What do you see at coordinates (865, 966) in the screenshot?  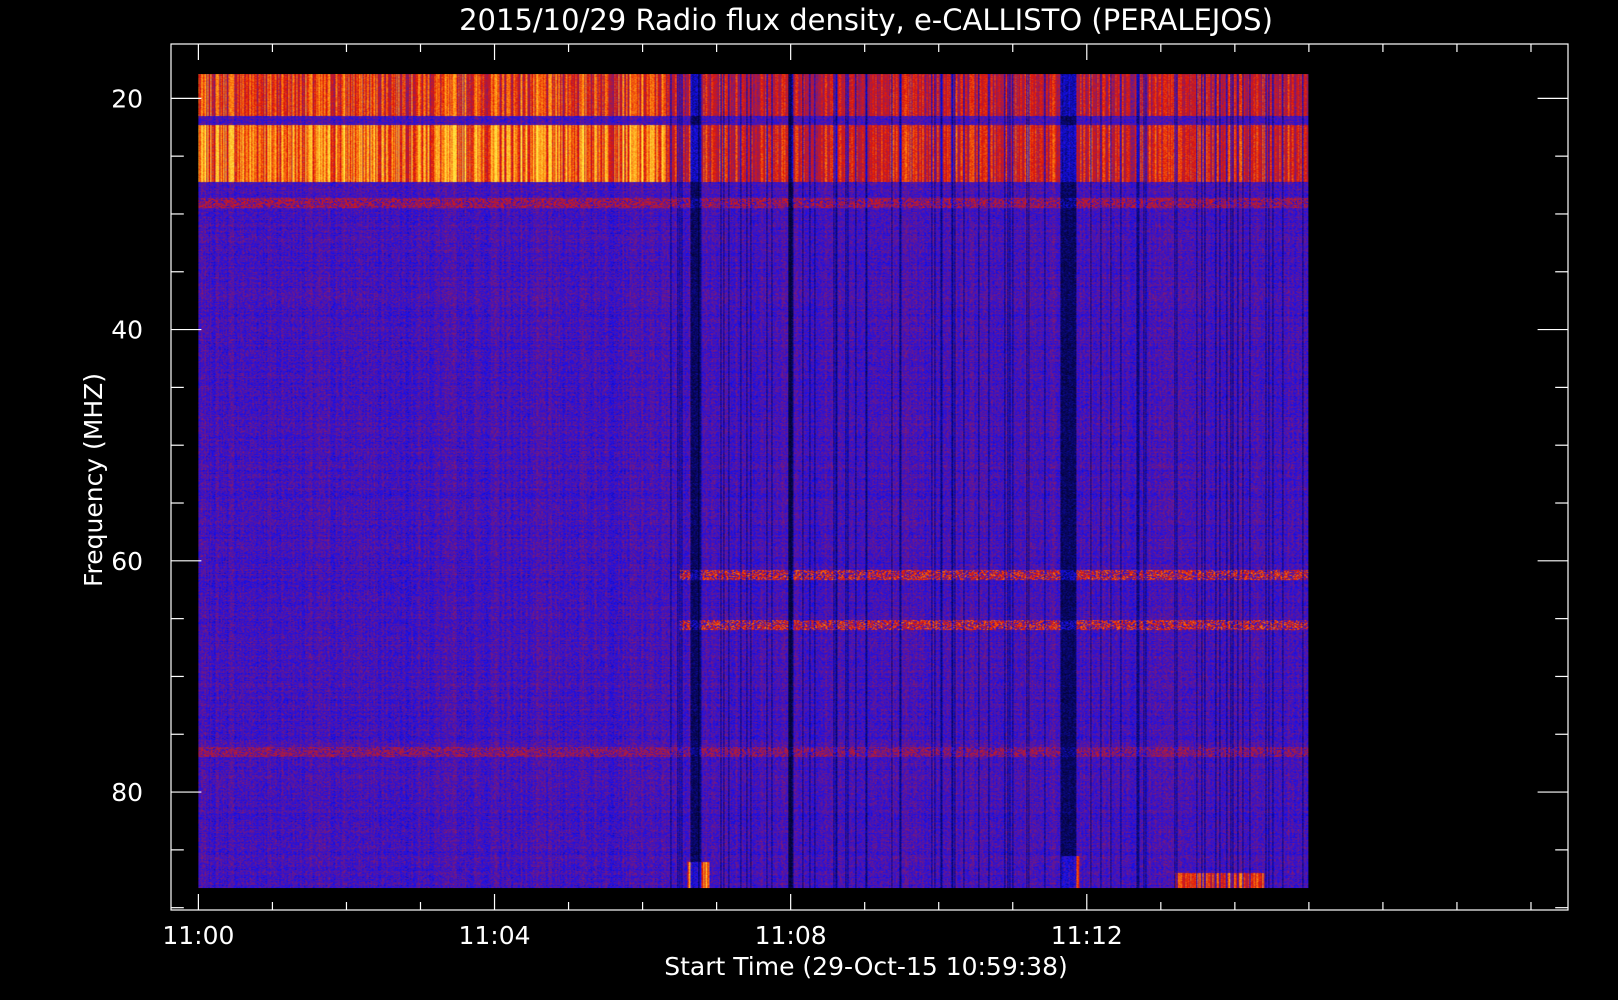 I see `x-axis-label: Start Time (29-Oct-15 10:59:38)` at bounding box center [865, 966].